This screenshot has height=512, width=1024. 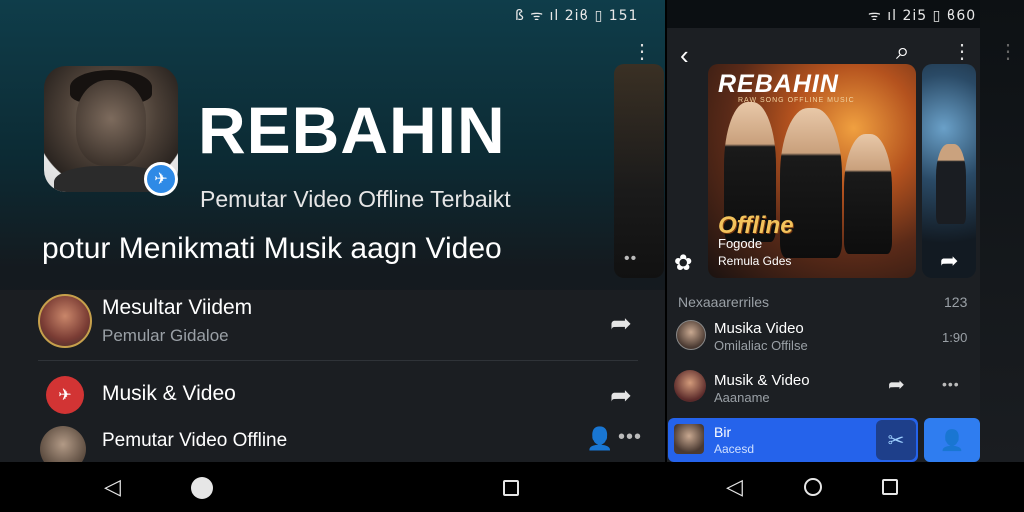 What do you see at coordinates (639, 171) in the screenshot?
I see `carousel-peek-left` at bounding box center [639, 171].